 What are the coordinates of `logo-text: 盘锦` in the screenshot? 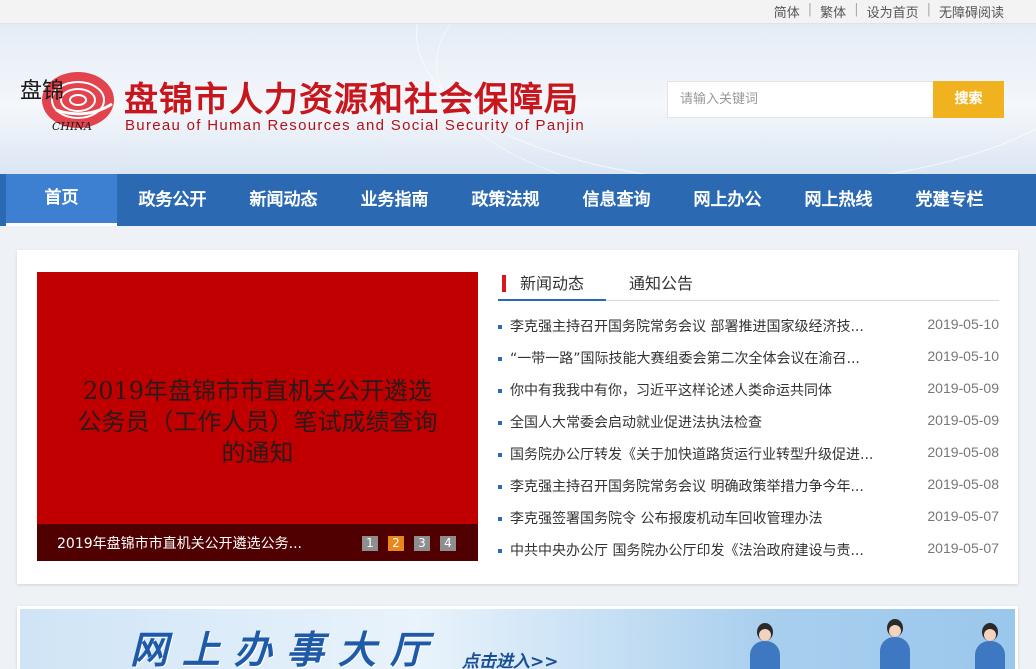 It's located at (42, 91).